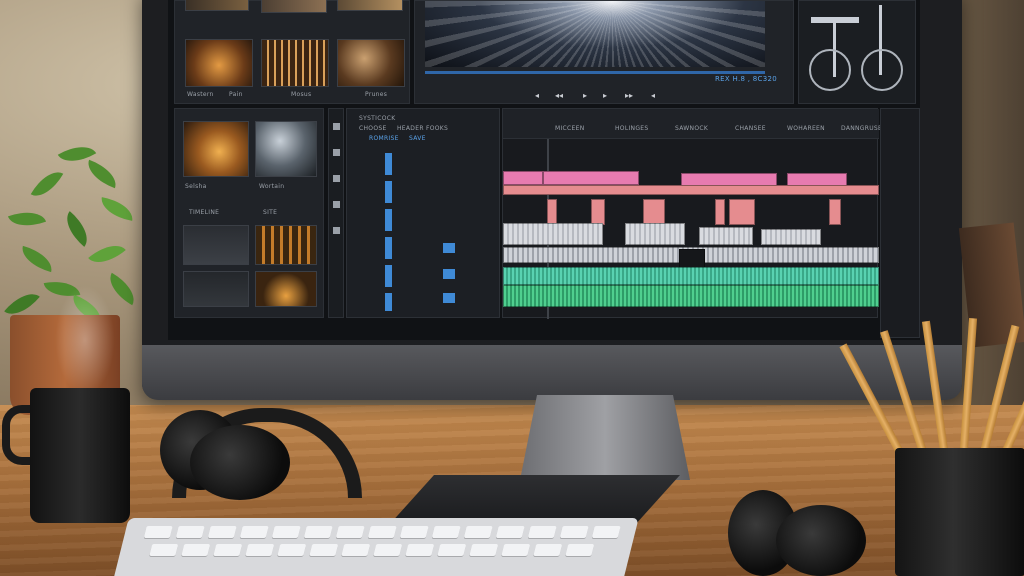 The image size is (1024, 576). What do you see at coordinates (200, 94) in the screenshot?
I see `thumb-caption: Wastern` at bounding box center [200, 94].